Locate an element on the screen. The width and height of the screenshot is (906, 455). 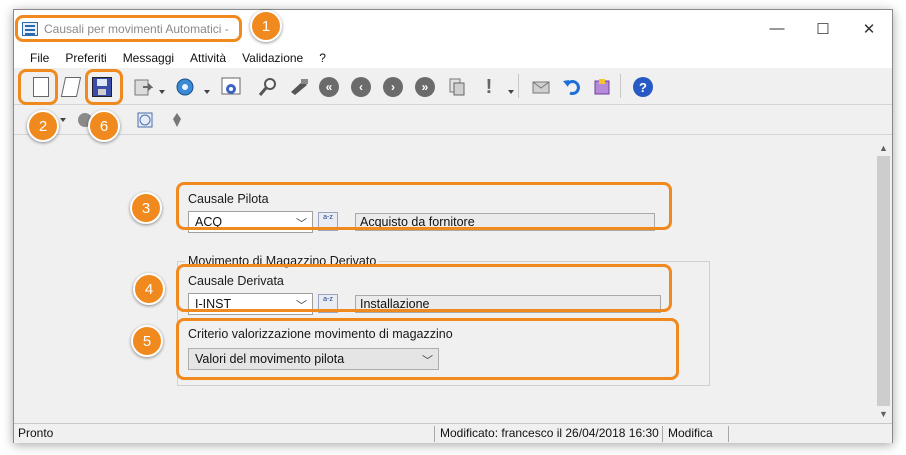
info-button is located at coordinates (602, 87).